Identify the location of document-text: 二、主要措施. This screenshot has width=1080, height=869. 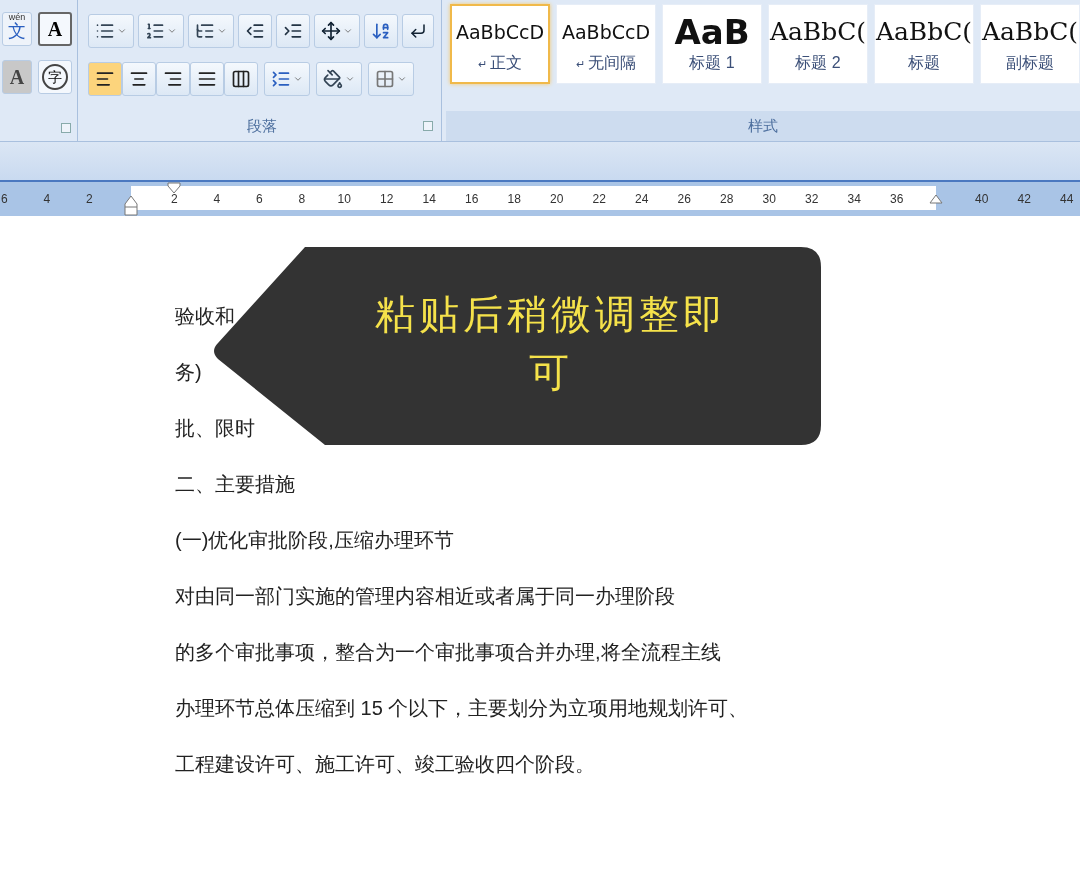
(235, 484).